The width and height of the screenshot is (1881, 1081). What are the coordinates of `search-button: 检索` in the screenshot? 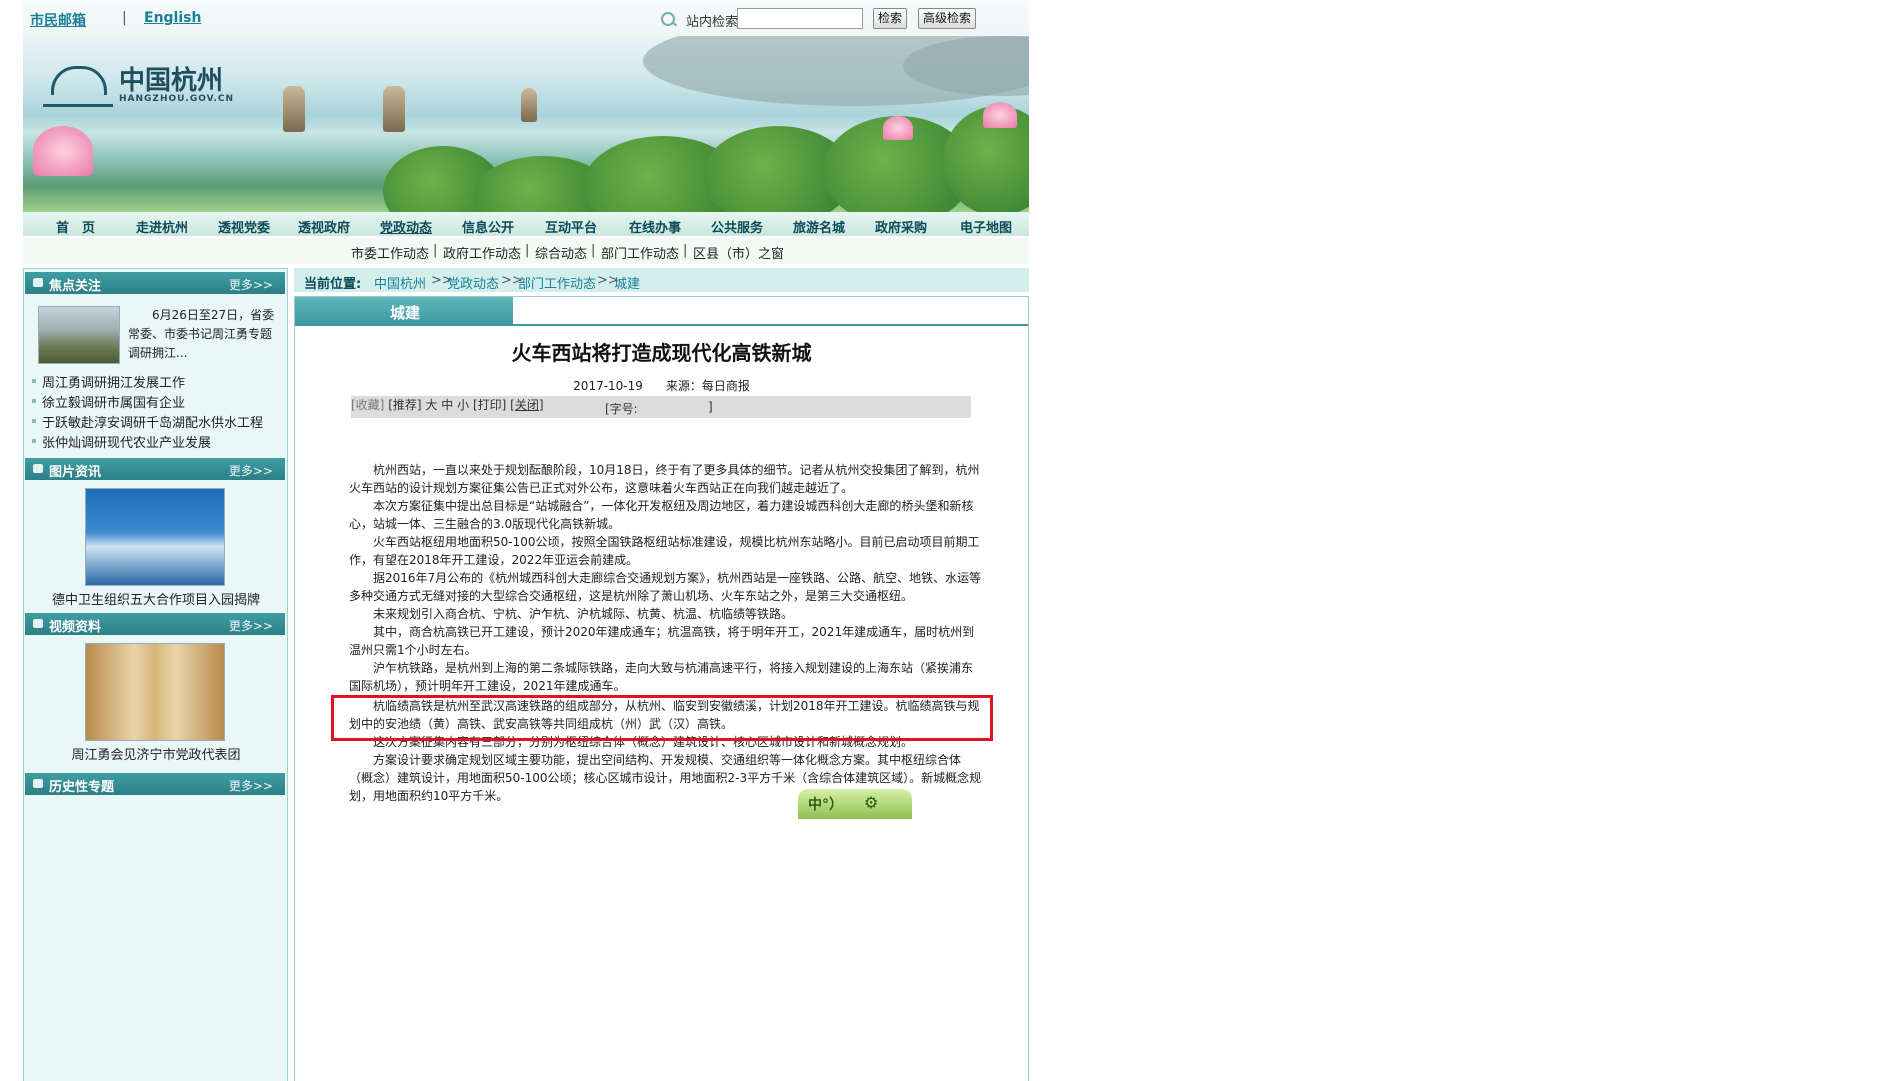 It's located at (890, 18).